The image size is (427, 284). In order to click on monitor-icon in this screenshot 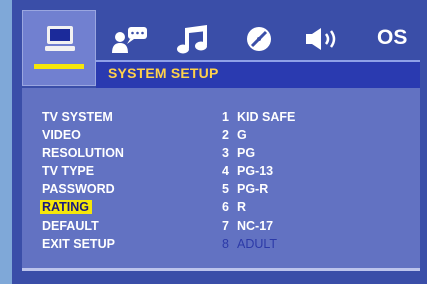, I will do `click(60, 40)`.